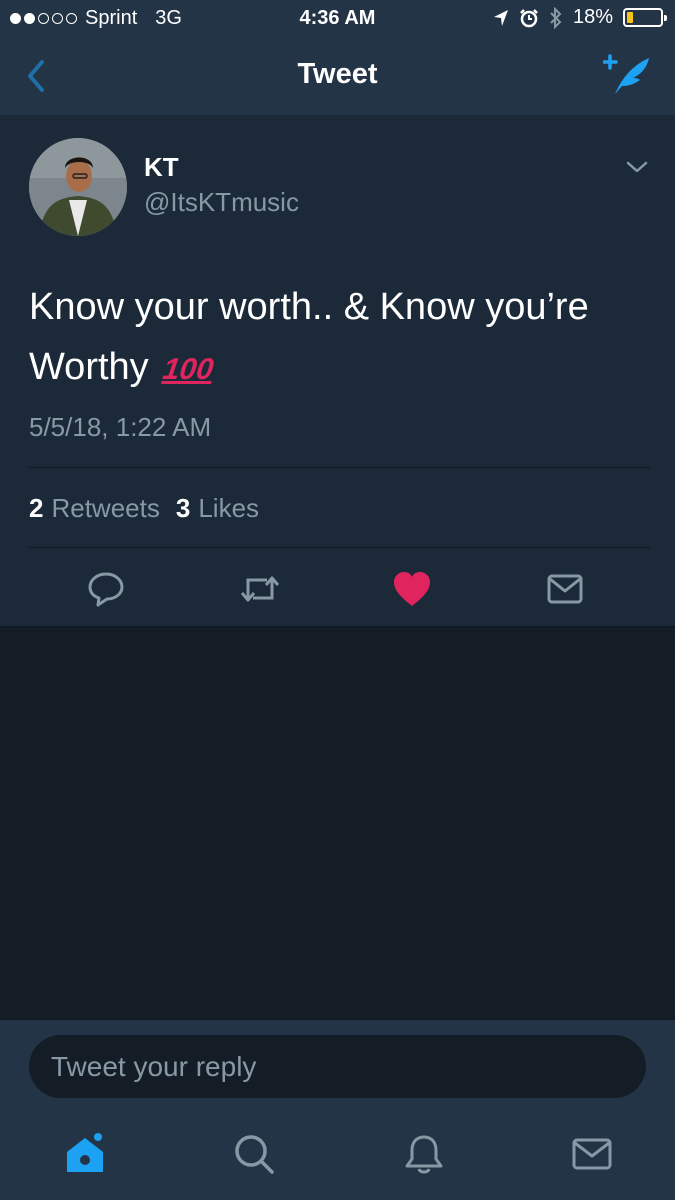 The image size is (675, 1200). I want to click on avatar-photo, so click(78, 187).